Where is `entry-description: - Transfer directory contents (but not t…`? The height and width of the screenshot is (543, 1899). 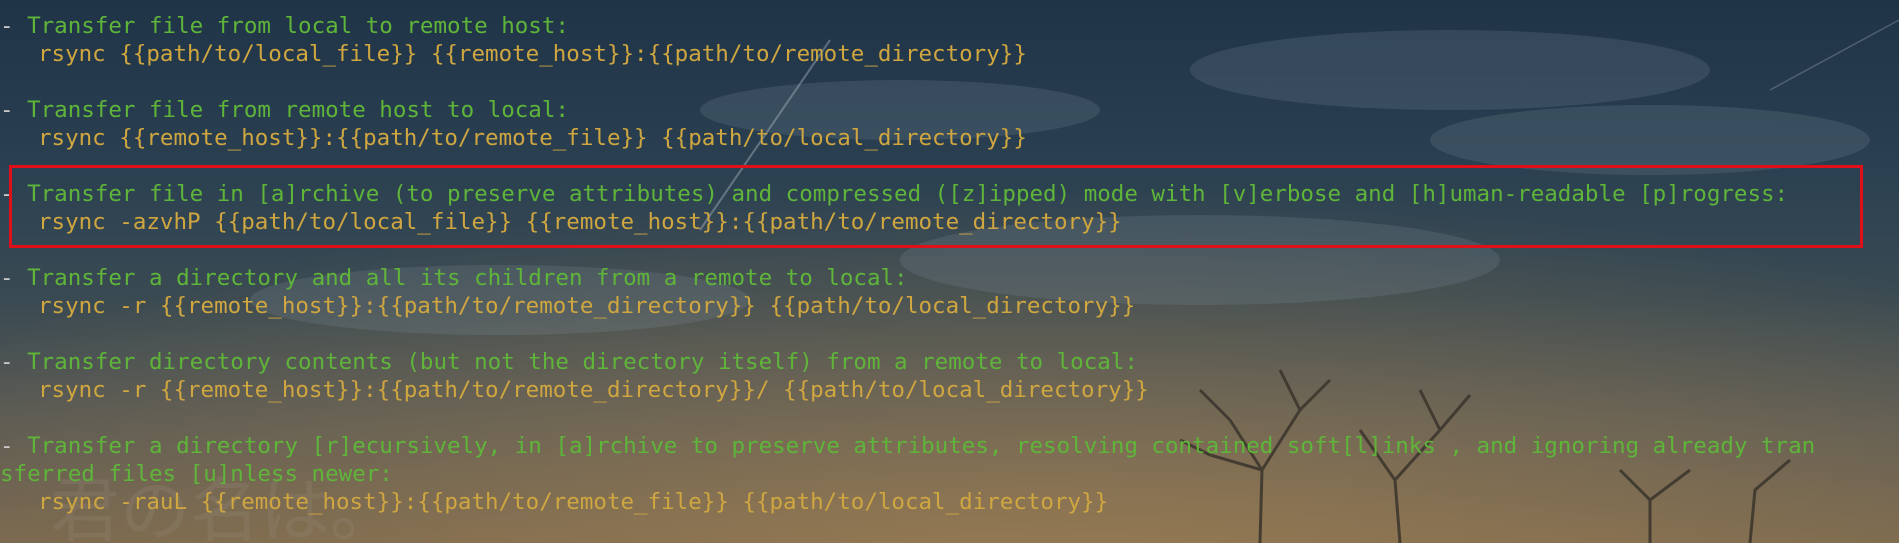
entry-description: - Transfer directory contents (but not t… is located at coordinates (569, 362).